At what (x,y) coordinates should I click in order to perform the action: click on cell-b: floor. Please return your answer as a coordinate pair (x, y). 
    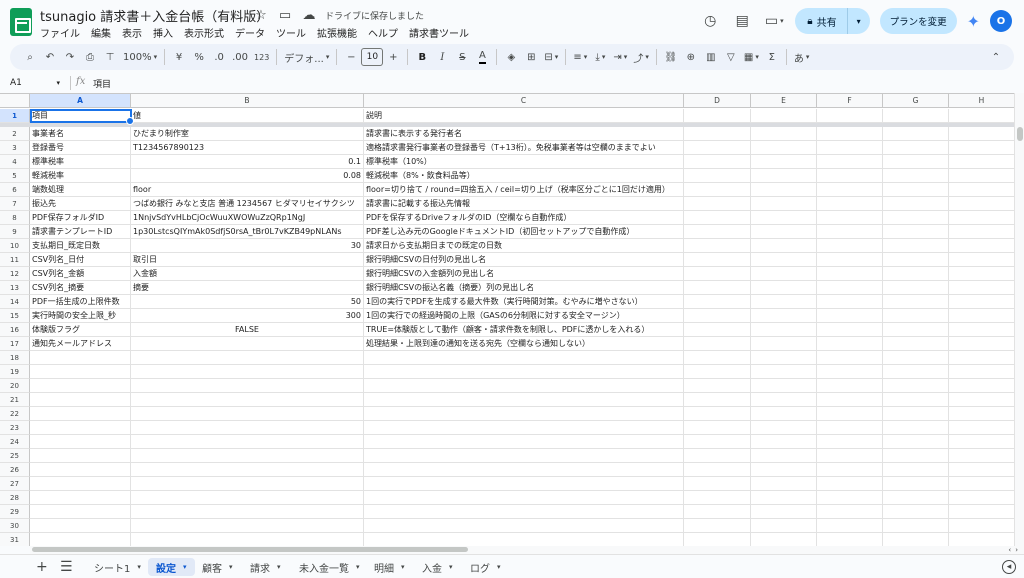
    Looking at the image, I should click on (247, 190).